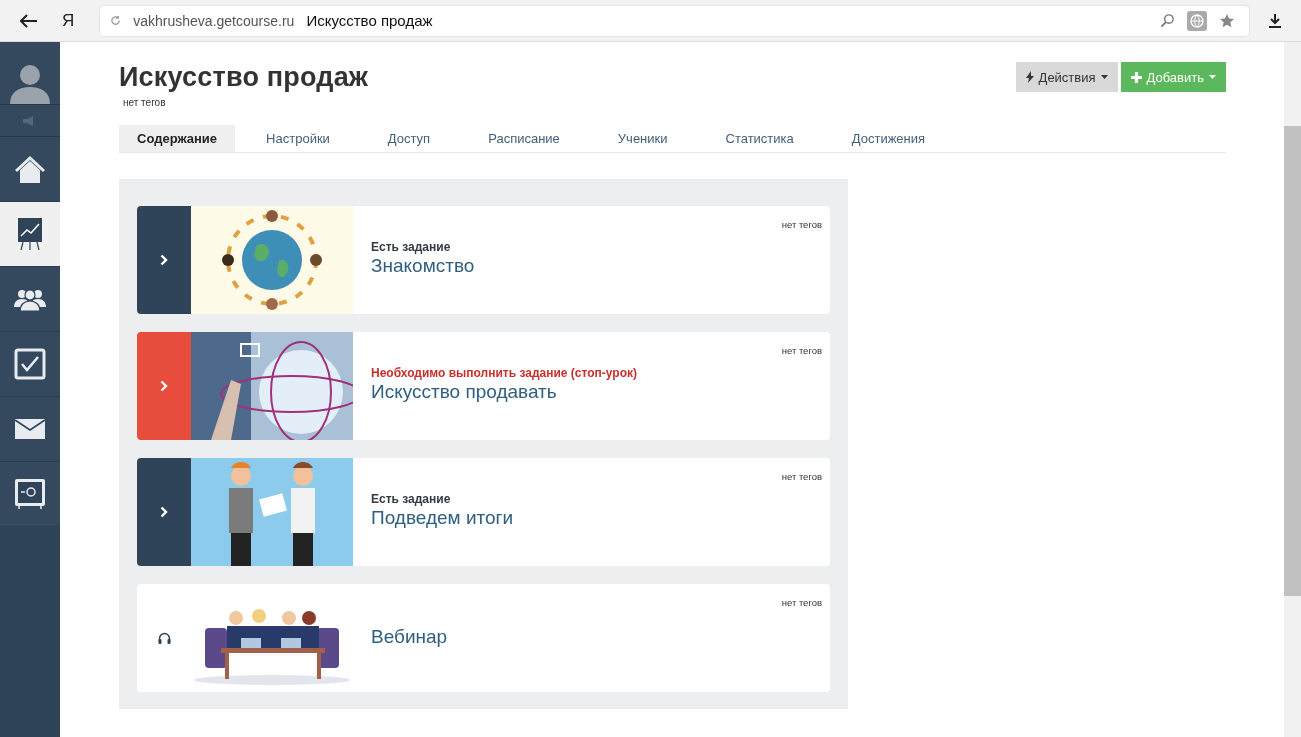 This screenshot has height=737, width=1301. What do you see at coordinates (757, 138) in the screenshot?
I see `tab: Статистика` at bounding box center [757, 138].